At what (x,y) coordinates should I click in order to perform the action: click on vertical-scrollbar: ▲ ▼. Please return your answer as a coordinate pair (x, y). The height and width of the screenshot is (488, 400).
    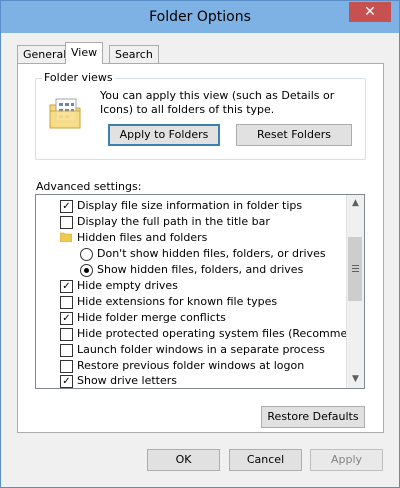
    Looking at the image, I should click on (355, 291).